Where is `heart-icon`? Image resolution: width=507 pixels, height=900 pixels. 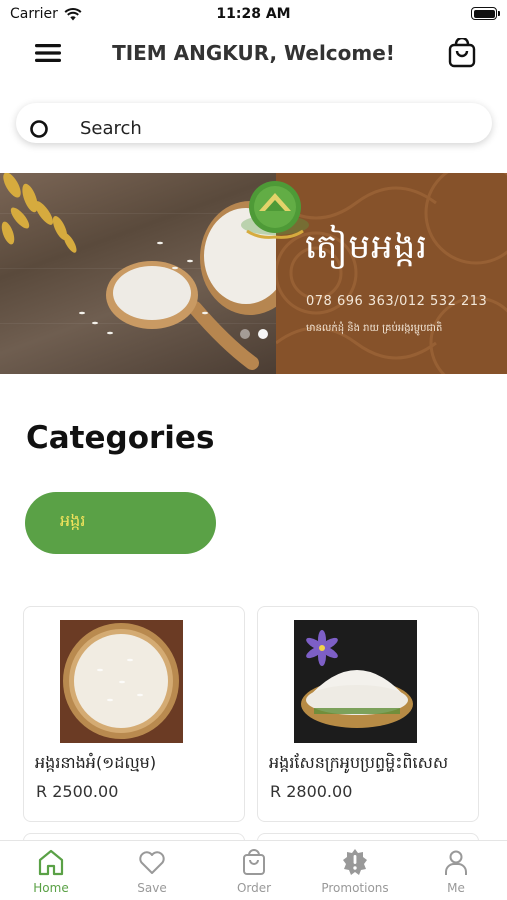
heart-icon is located at coordinates (152, 862).